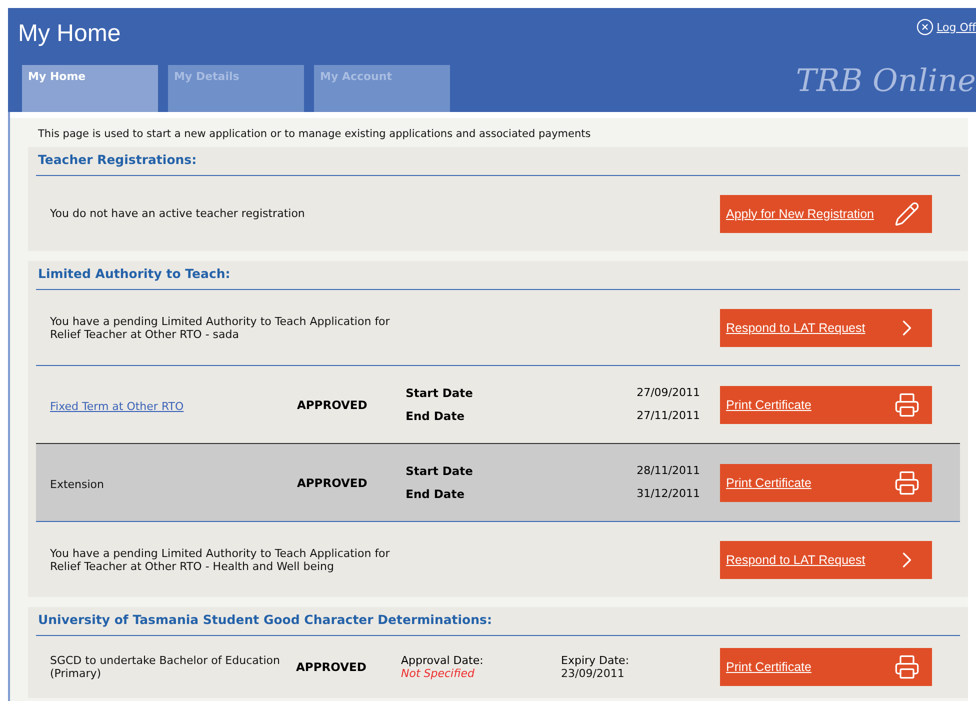 The height and width of the screenshot is (701, 976). Describe the element at coordinates (907, 213) in the screenshot. I see `pencil-icon` at that location.